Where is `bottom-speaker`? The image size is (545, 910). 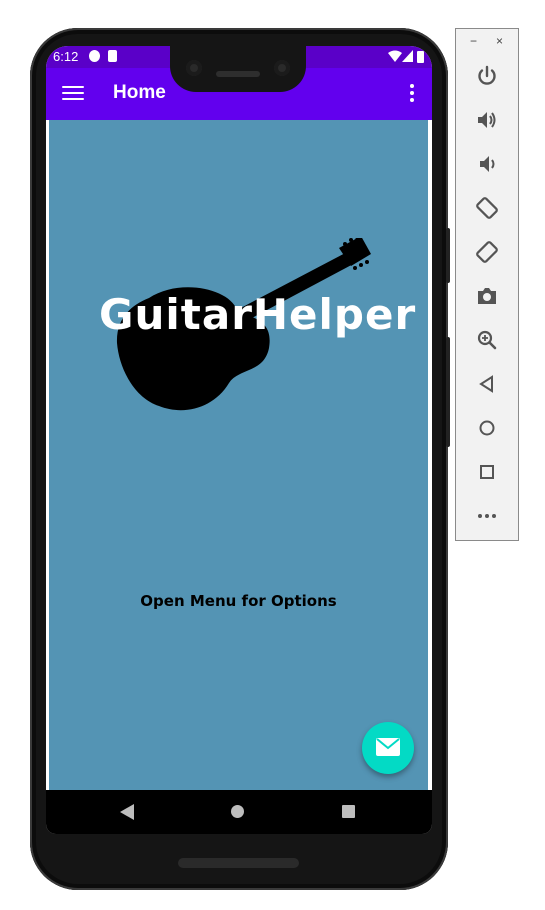
bottom-speaker is located at coordinates (238, 863).